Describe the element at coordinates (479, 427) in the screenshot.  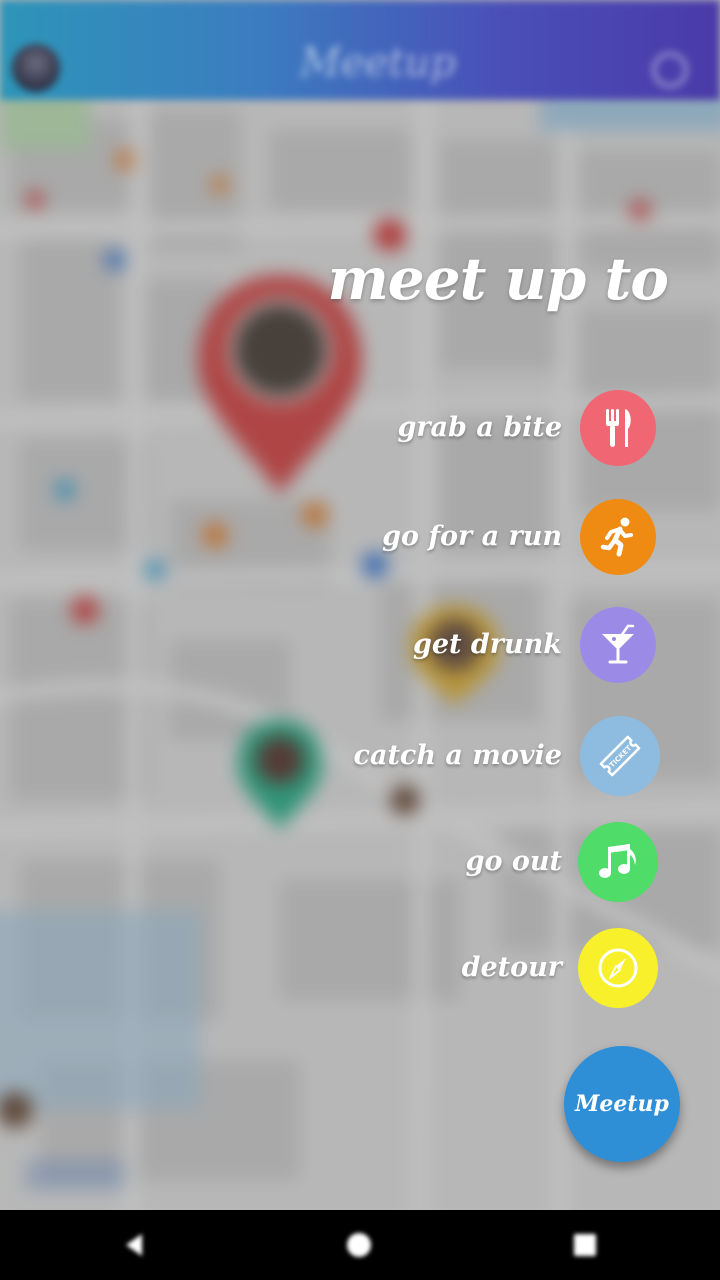
I see `option-label: grab a bite` at that location.